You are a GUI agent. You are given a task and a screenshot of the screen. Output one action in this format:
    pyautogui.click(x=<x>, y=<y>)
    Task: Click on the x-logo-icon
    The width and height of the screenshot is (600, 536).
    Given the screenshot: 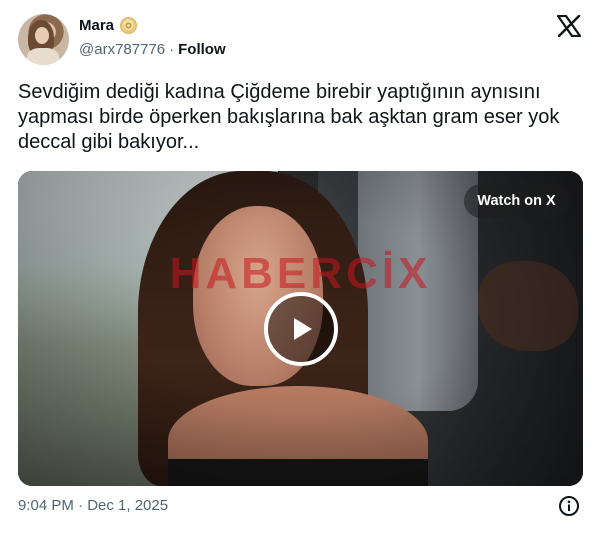 What is the action you would take?
    pyautogui.click(x=569, y=26)
    